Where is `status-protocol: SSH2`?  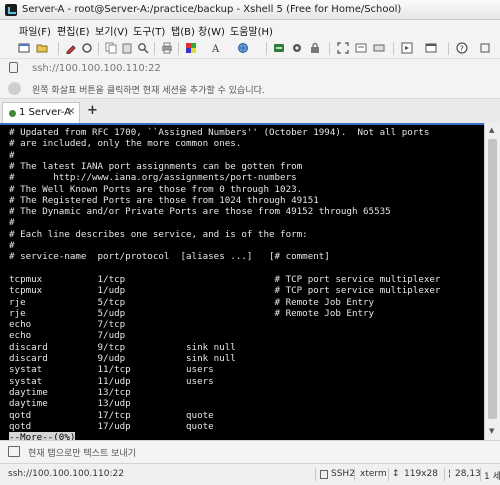 status-protocol: SSH2 is located at coordinates (343, 474).